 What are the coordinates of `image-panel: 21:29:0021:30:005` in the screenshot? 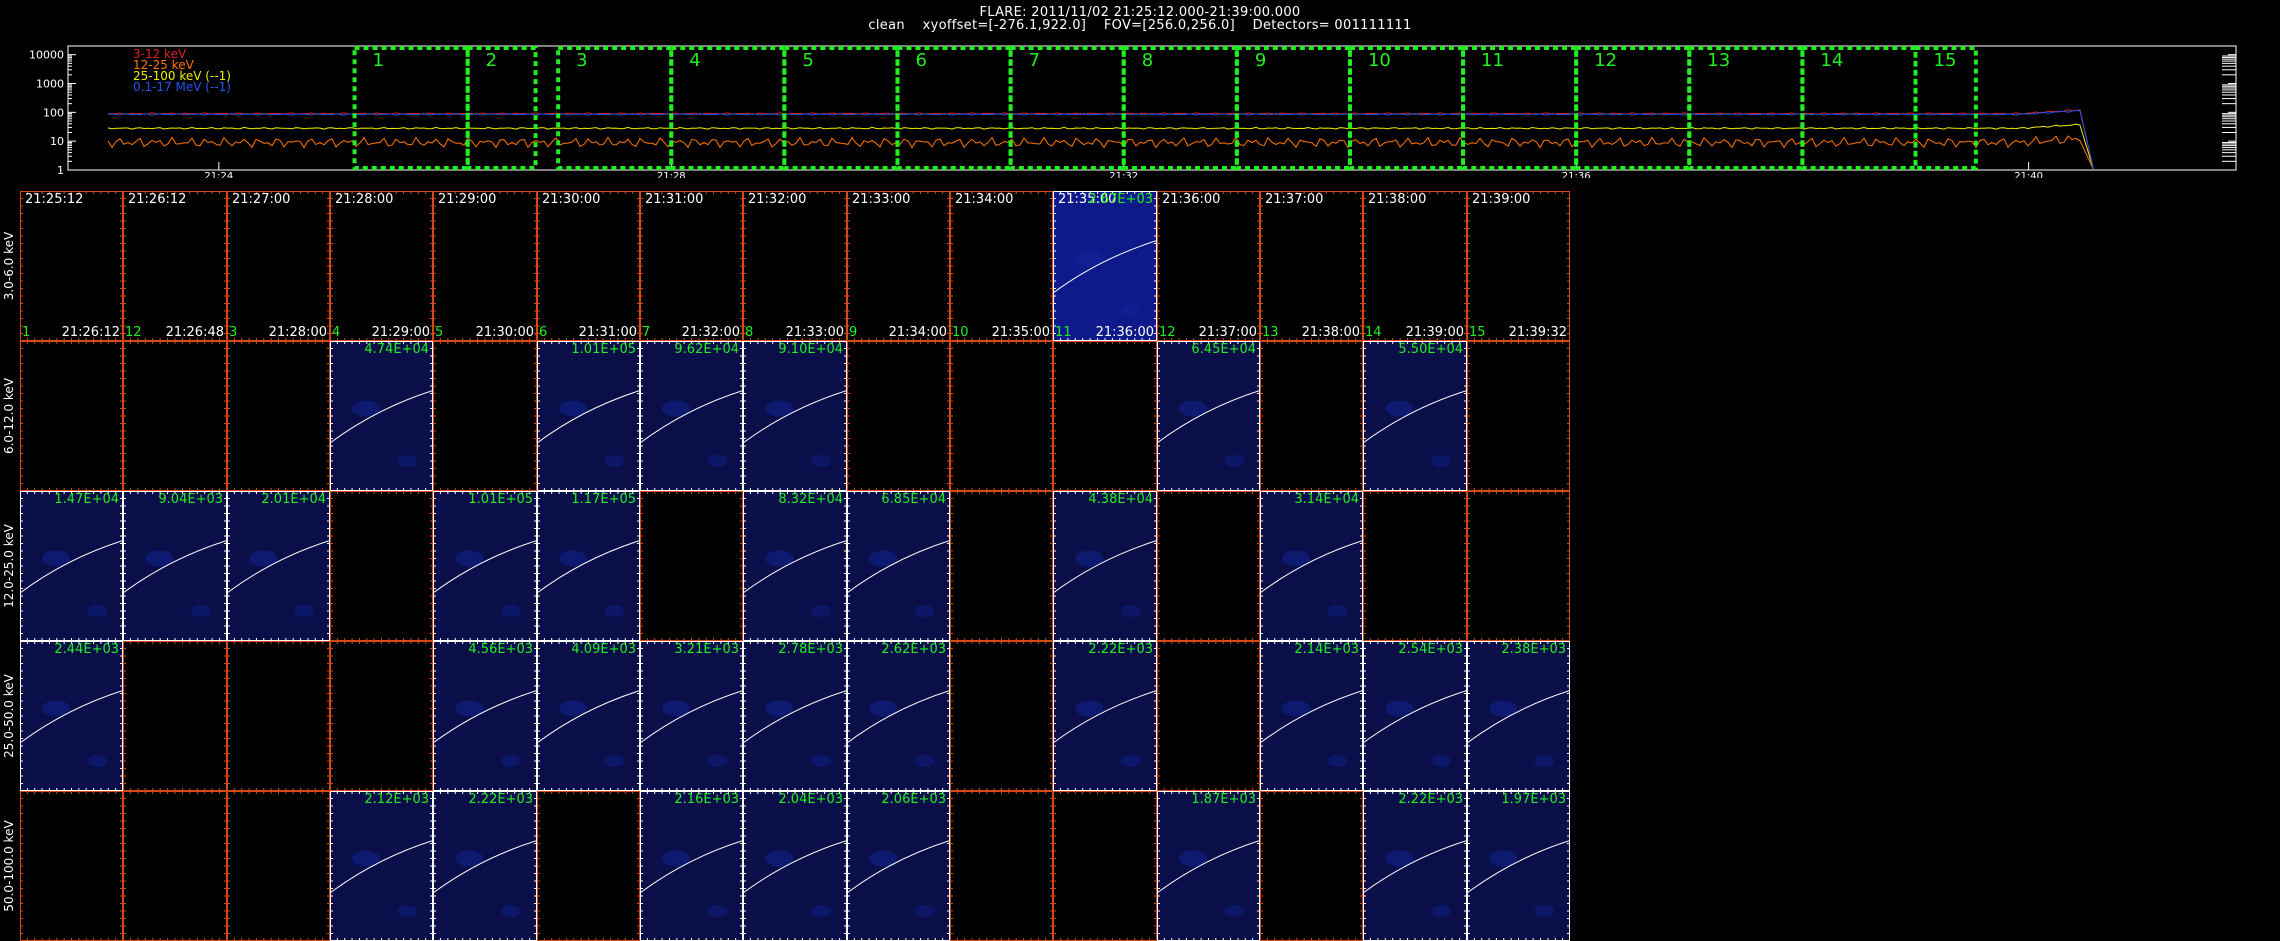 It's located at (485, 266).